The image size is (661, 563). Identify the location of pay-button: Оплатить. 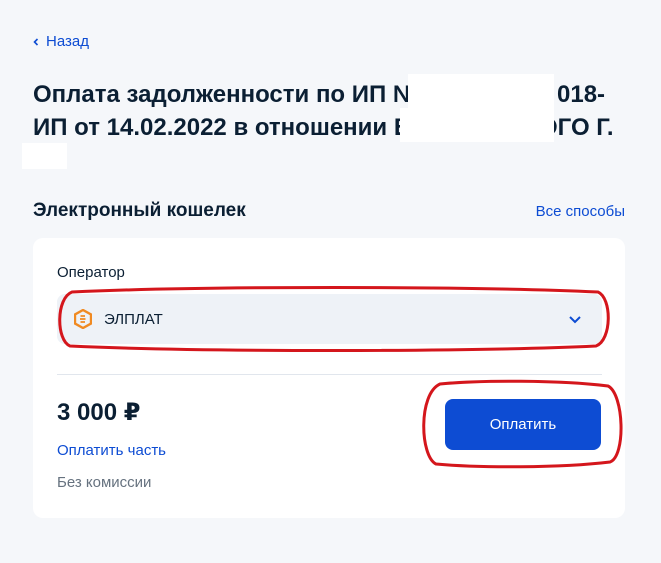
(523, 424).